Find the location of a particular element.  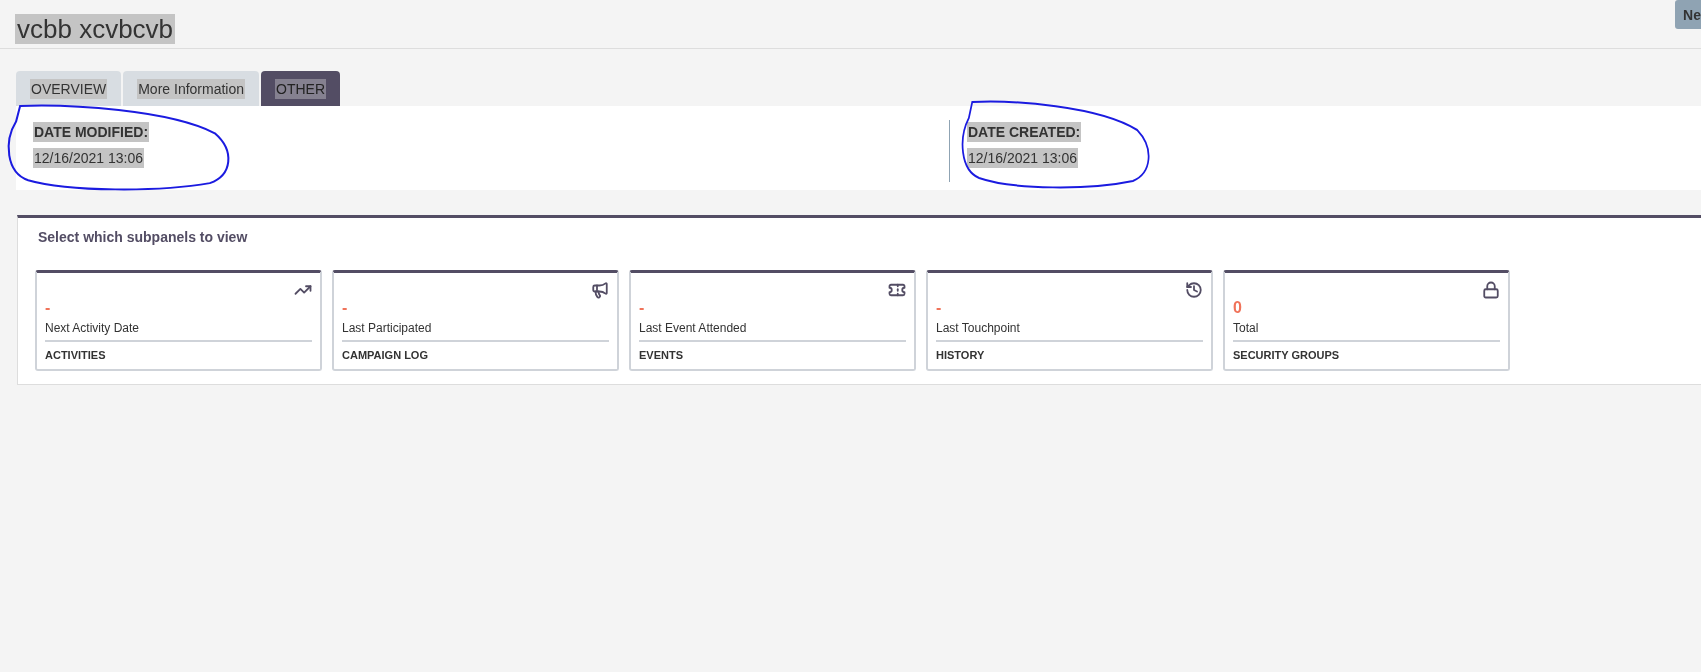

history-icon is located at coordinates (1194, 290).